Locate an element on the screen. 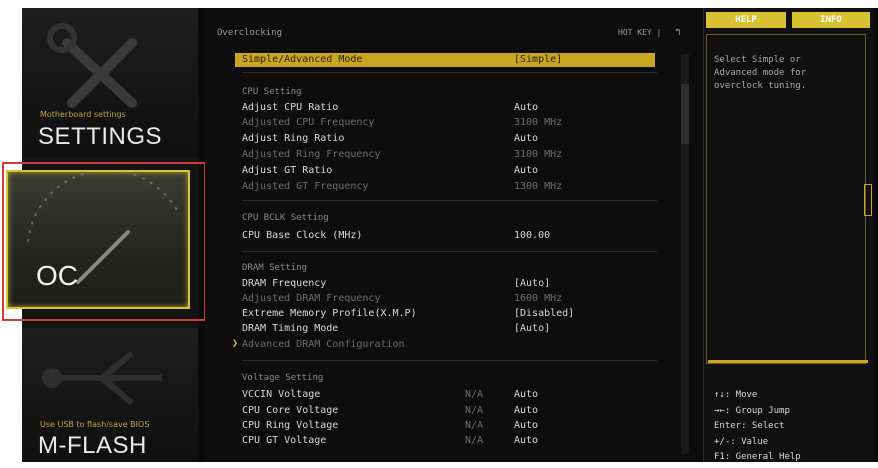  row-adjusted-gt-frequency: Adjusted GT Frequency 1300 MHz is located at coordinates (402, 186).